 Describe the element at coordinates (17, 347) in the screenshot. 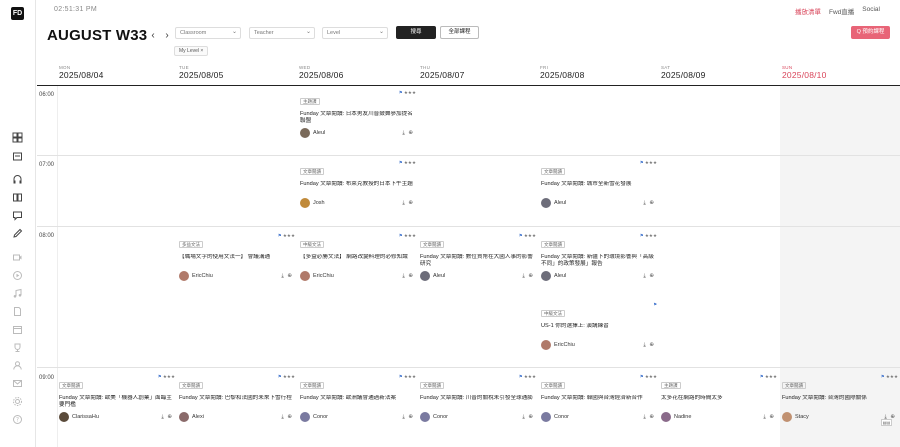

I see `trophy-icon` at that location.